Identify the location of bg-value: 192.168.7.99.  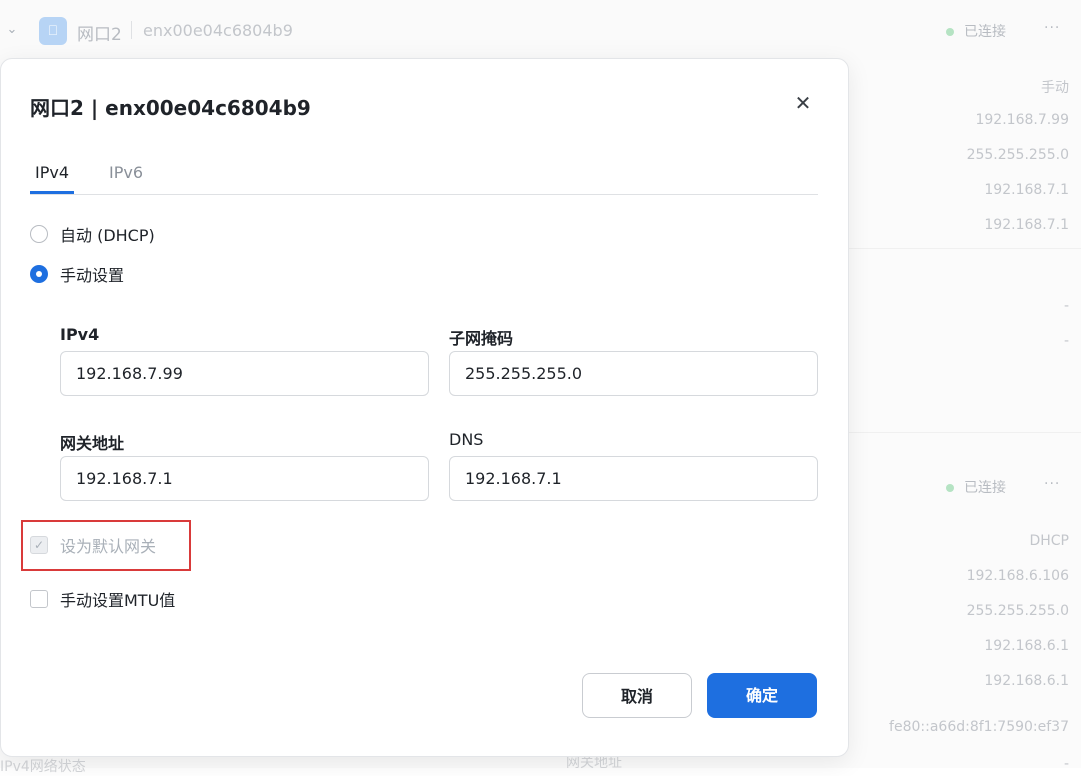
(1022, 120).